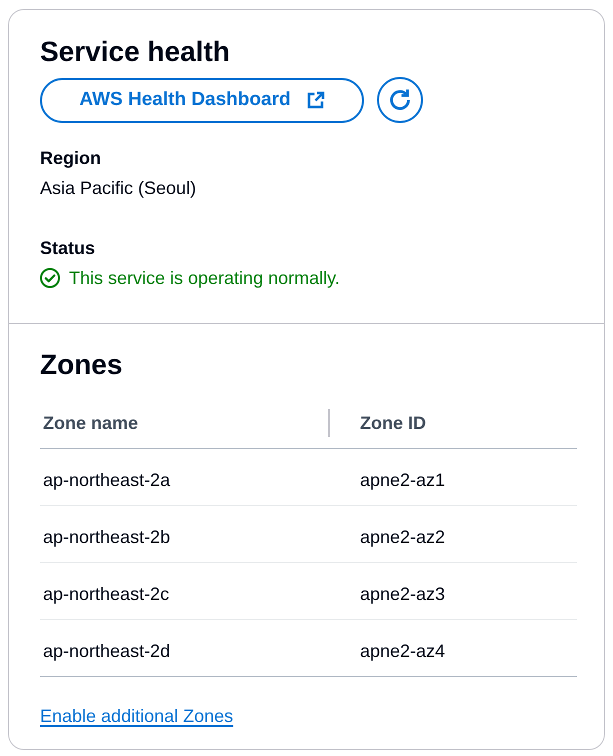 The image size is (613, 756). I want to click on field-label: Region, so click(71, 158).